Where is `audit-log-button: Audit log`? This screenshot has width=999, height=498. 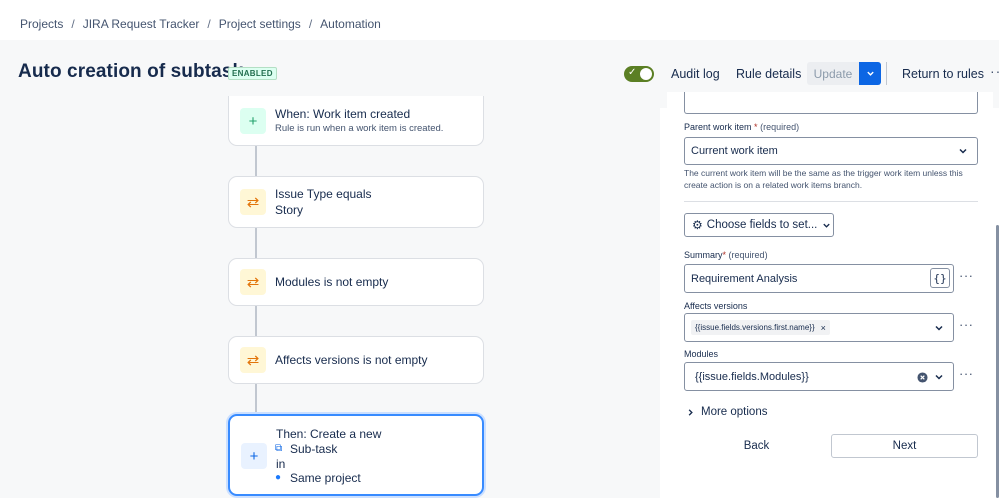 audit-log-button: Audit log is located at coordinates (695, 74).